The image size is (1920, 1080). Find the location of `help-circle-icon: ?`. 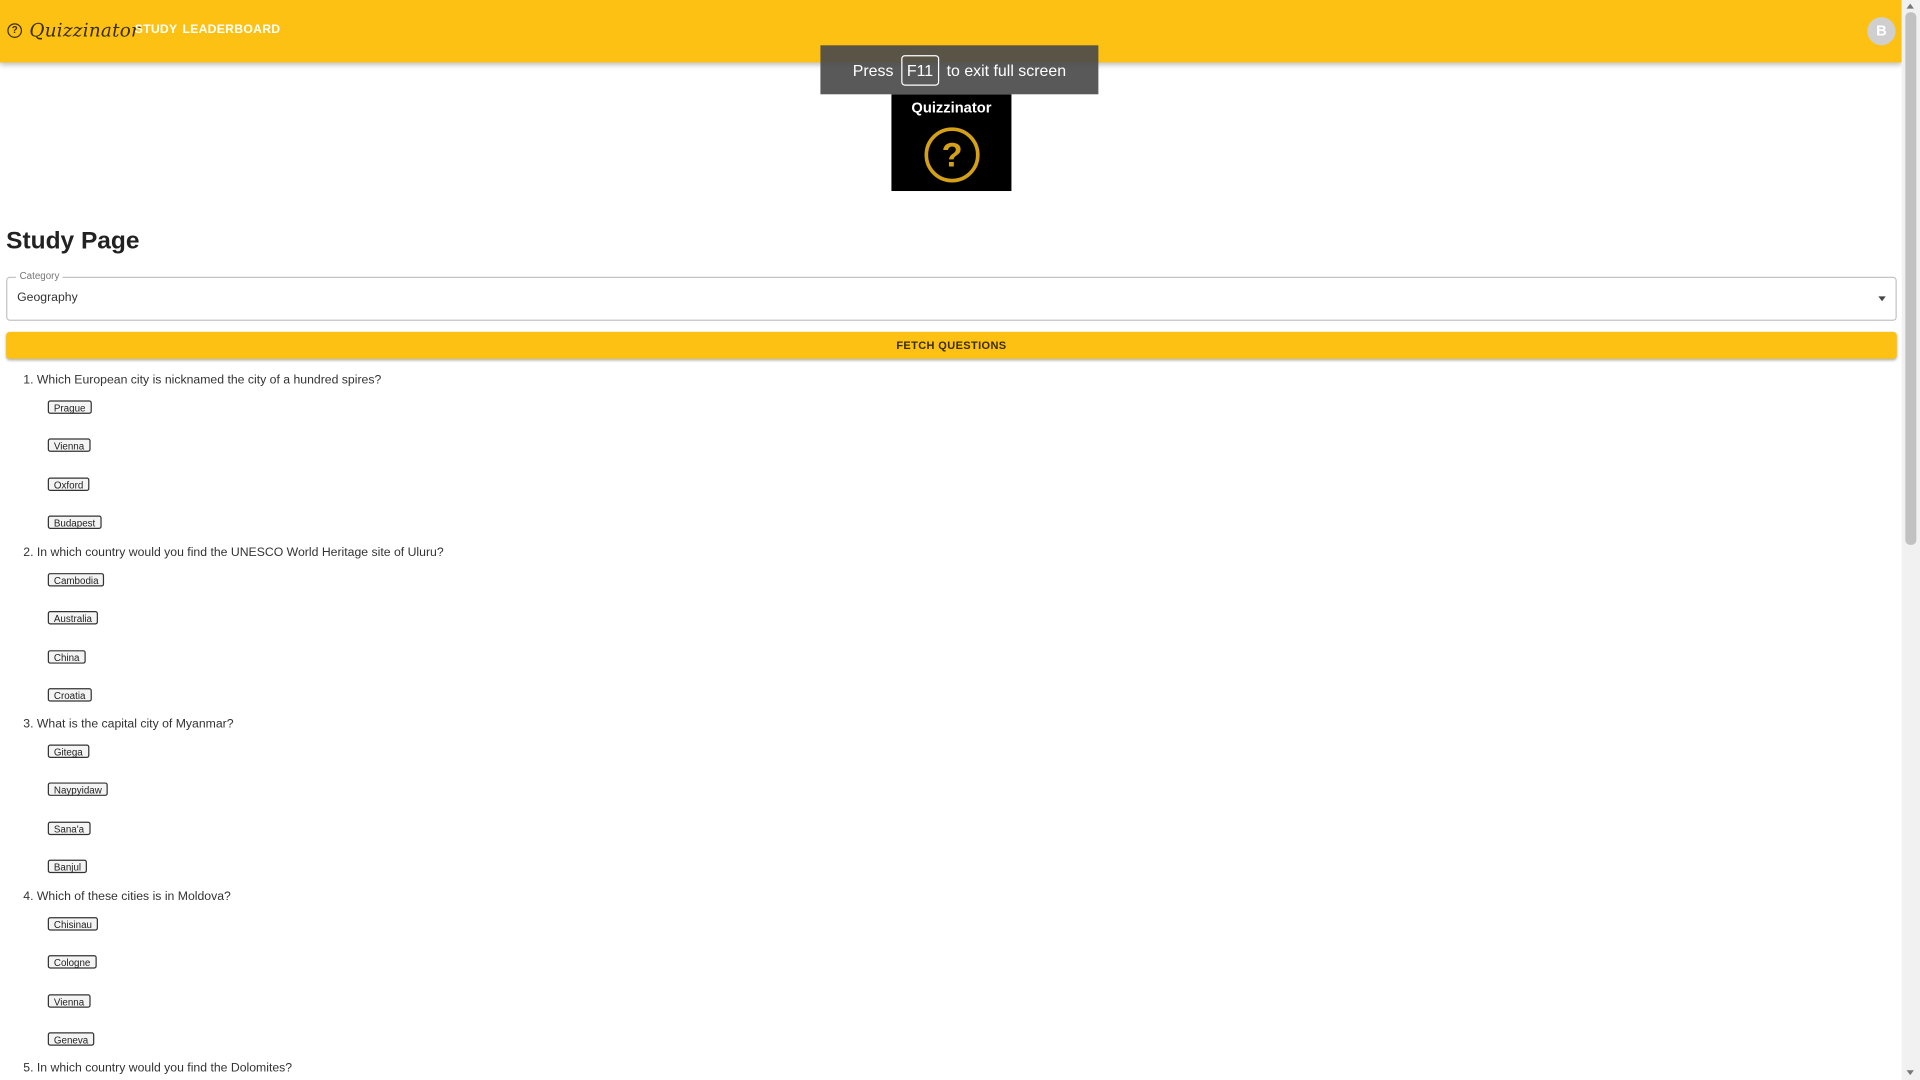

help-circle-icon: ? is located at coordinates (15, 30).